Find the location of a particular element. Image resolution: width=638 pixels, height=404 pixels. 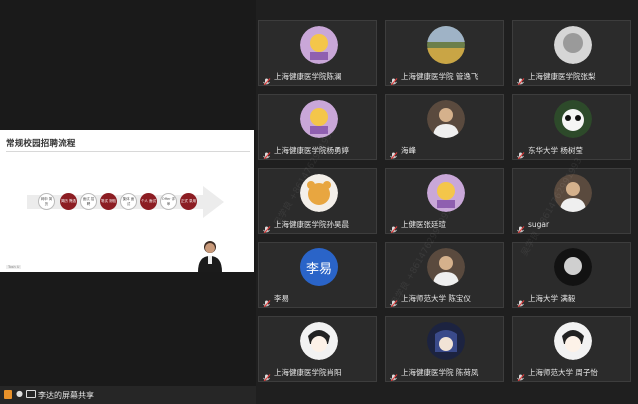

participant-name: 上海健康医学院肖阳 is located at coordinates (308, 372).